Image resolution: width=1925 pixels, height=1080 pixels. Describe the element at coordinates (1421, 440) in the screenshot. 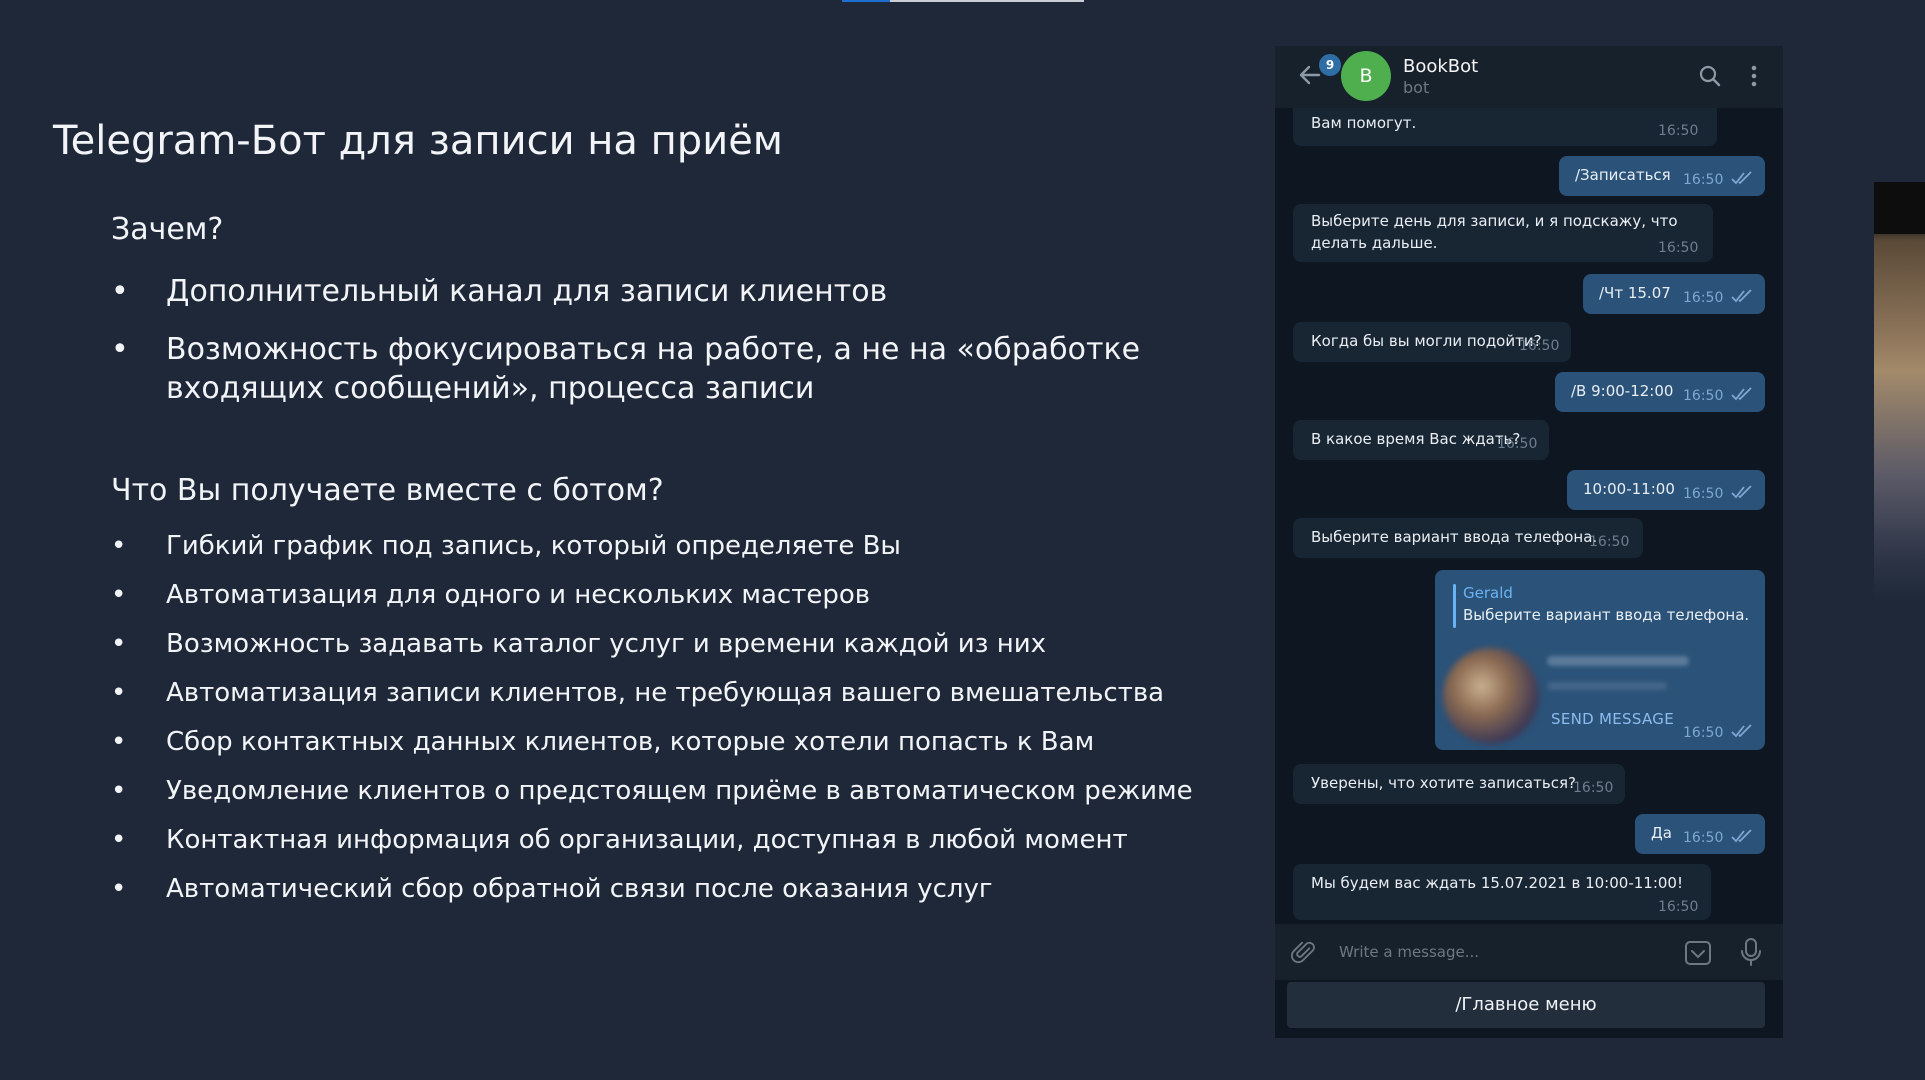

I see `message-incoming: В какое время Вас ждать? 16:50` at that location.